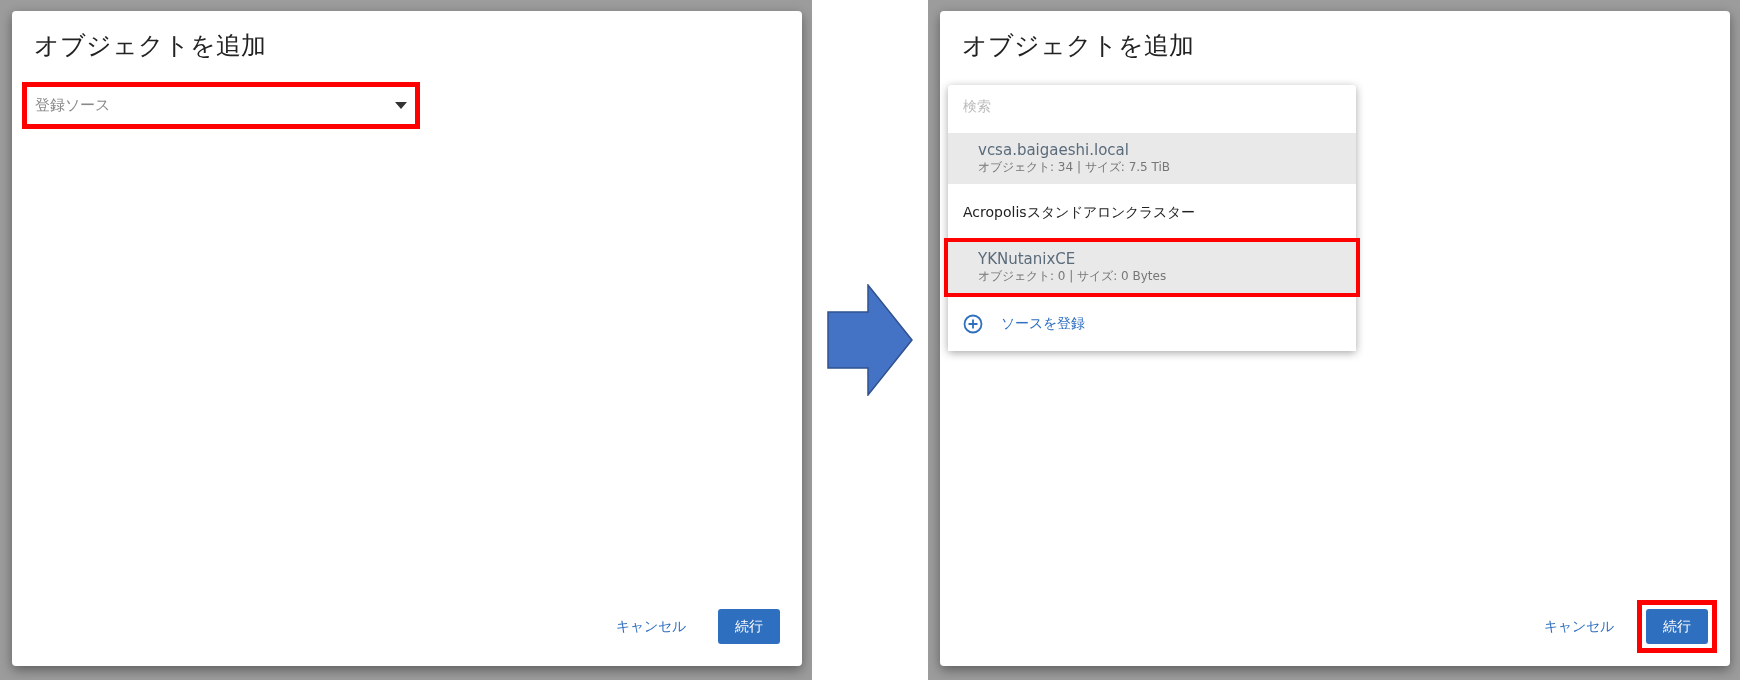 The width and height of the screenshot is (1740, 680). I want to click on source-name: YKNutanixCE, so click(1027, 259).